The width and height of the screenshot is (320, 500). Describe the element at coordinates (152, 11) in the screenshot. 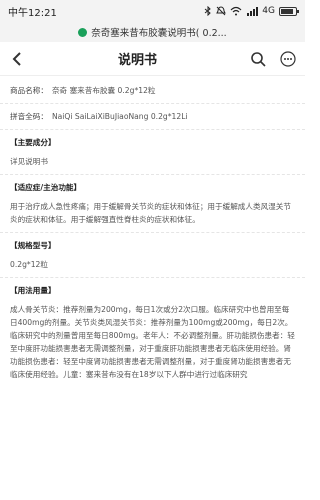

I see `status-bar: 中午12:21 4G` at that location.